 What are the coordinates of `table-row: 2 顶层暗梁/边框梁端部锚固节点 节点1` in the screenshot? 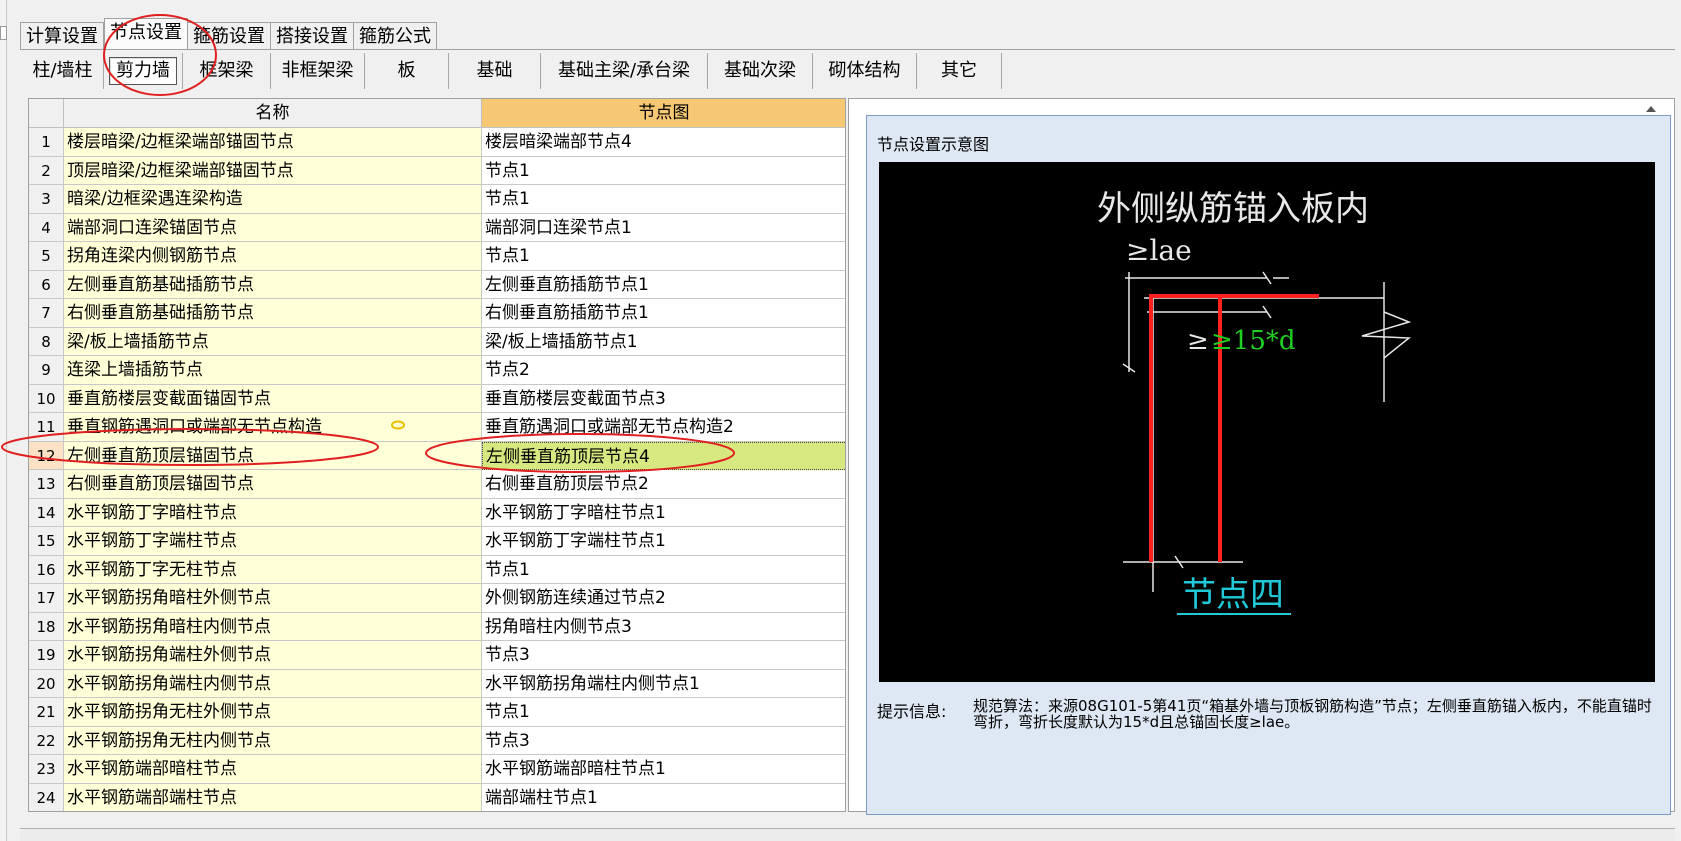 It's located at (437, 170).